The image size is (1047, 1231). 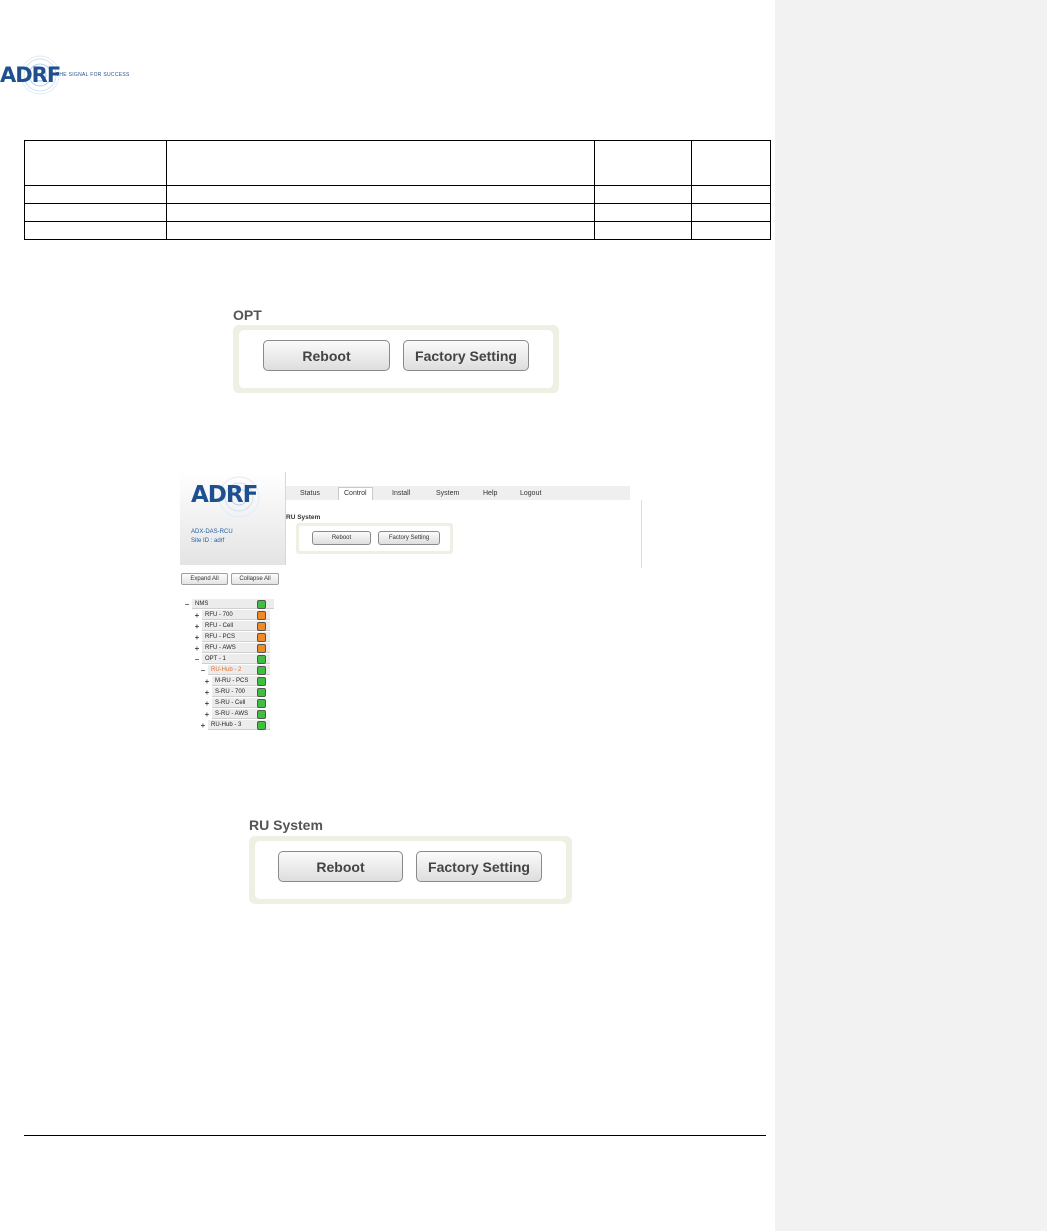 What do you see at coordinates (247, 315) in the screenshot?
I see `opt-panel-title: OPT` at bounding box center [247, 315].